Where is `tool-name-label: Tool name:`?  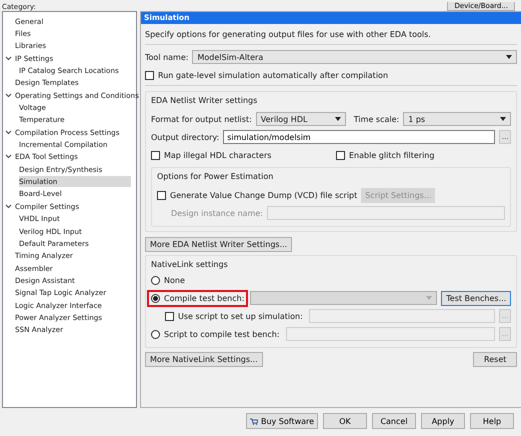
tool-name-label: Tool name: is located at coordinates (166, 57).